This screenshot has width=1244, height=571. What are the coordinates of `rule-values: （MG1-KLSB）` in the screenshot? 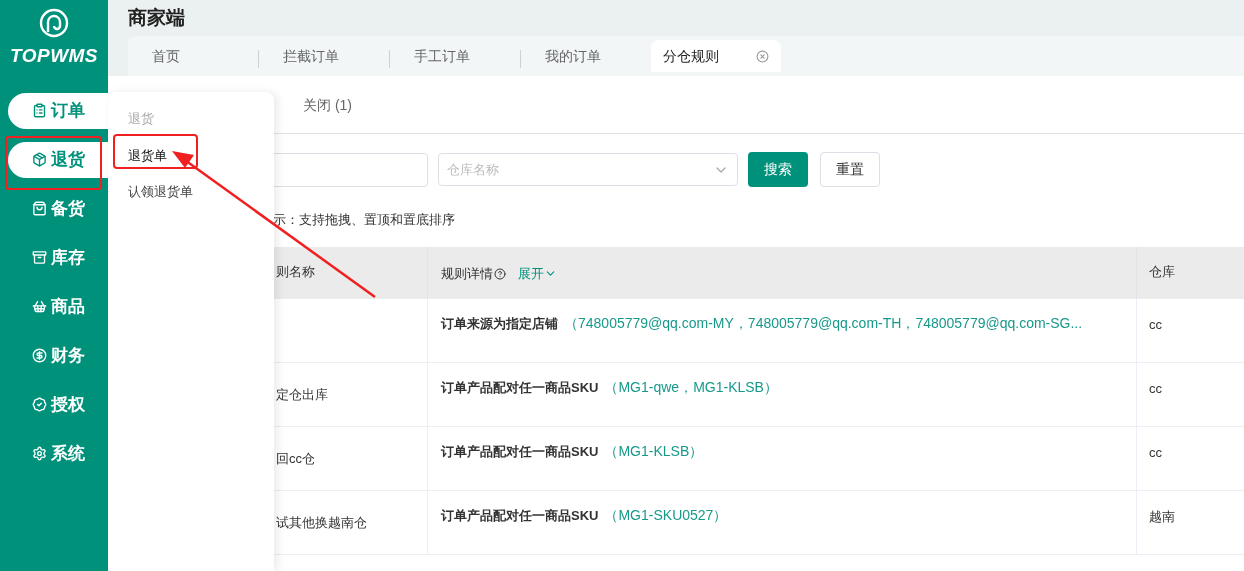 It's located at (654, 450).